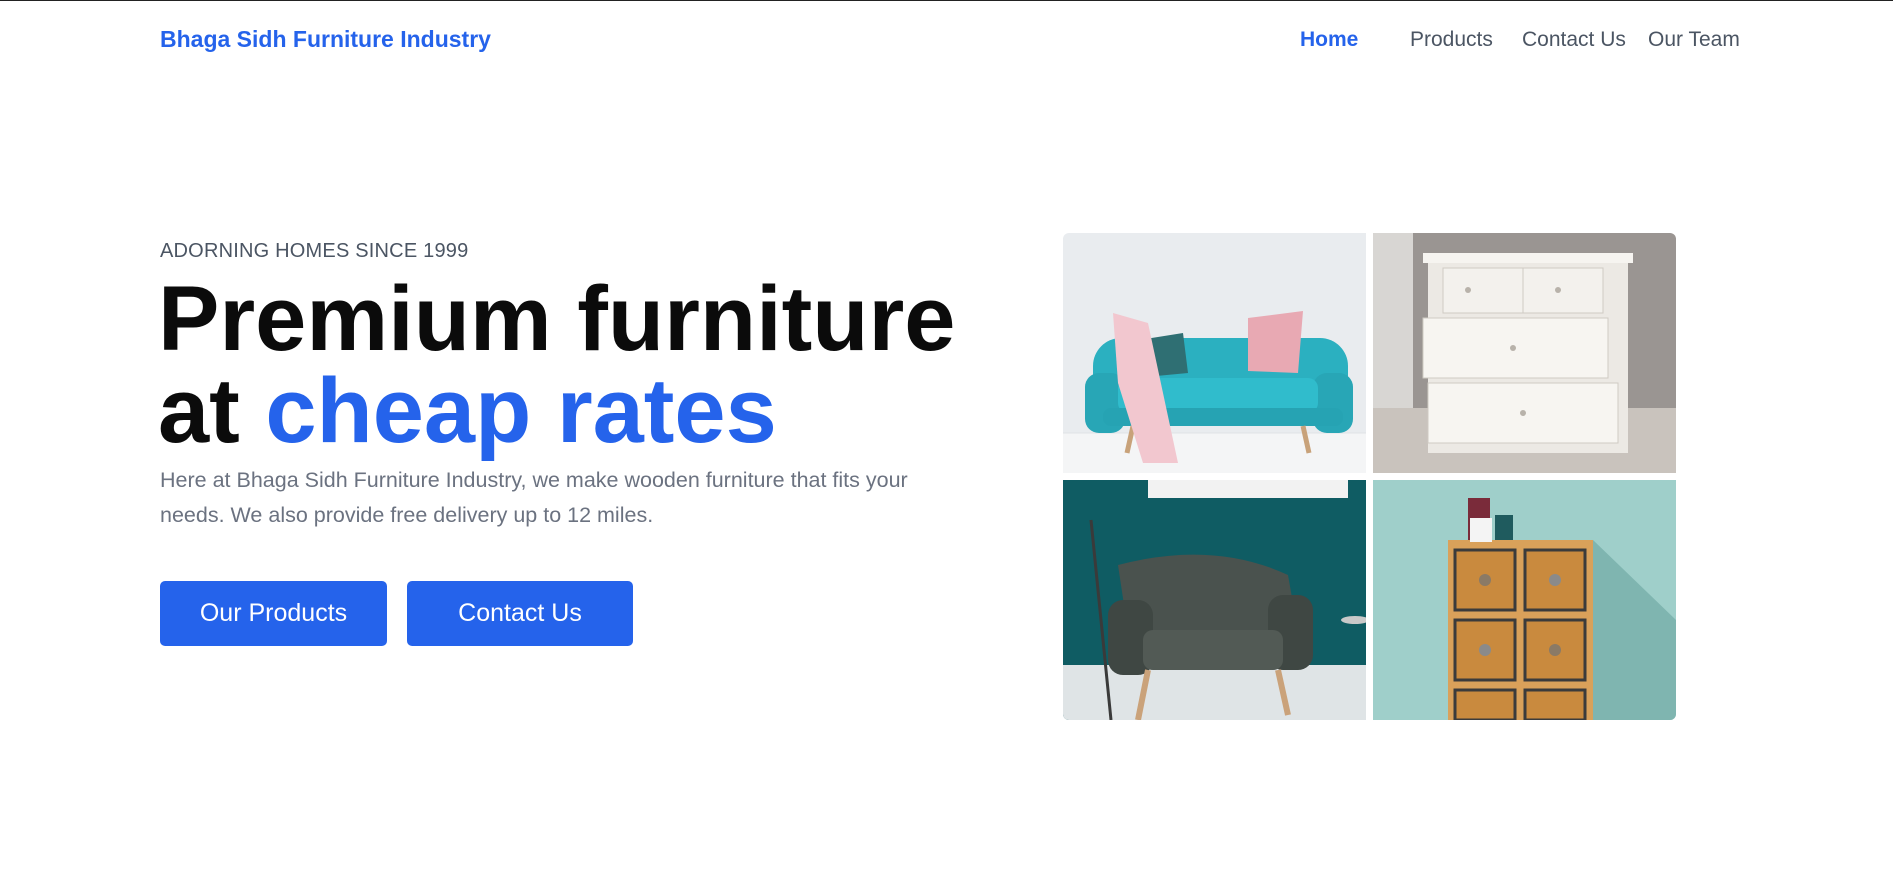  I want to click on teal-sofa-image, so click(1214, 353).